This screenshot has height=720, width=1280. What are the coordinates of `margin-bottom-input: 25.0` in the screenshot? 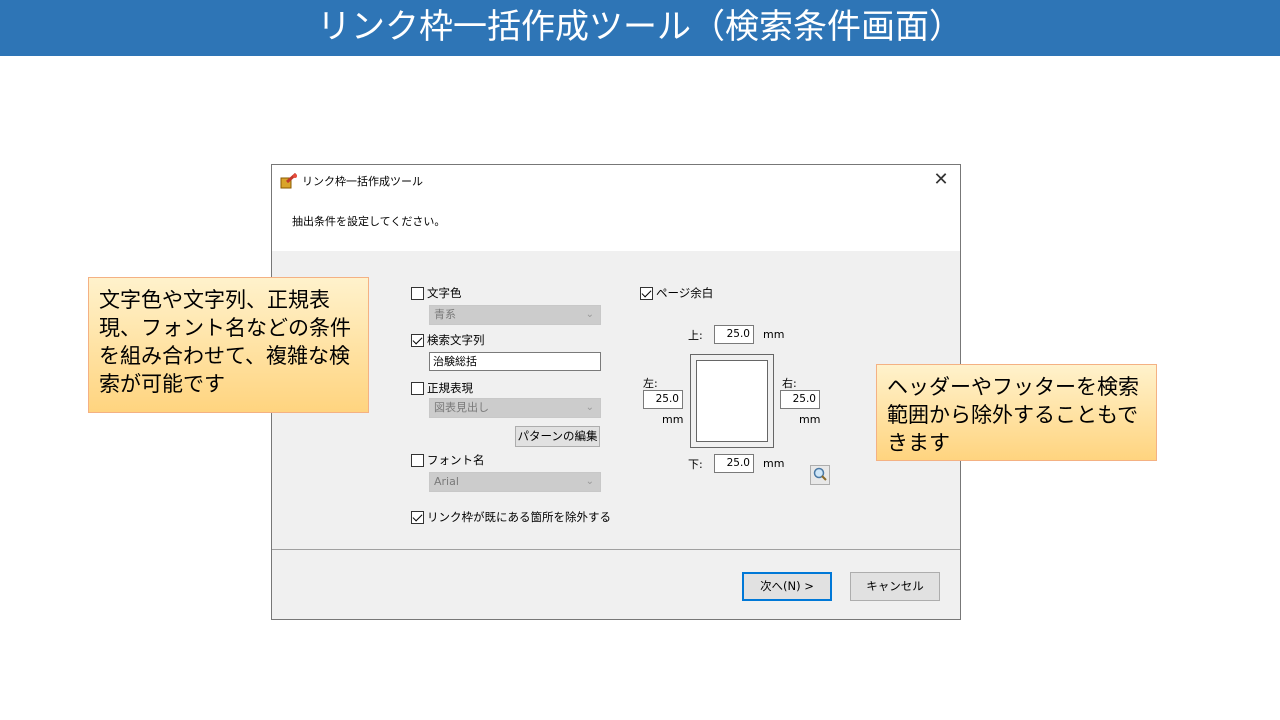 It's located at (734, 463).